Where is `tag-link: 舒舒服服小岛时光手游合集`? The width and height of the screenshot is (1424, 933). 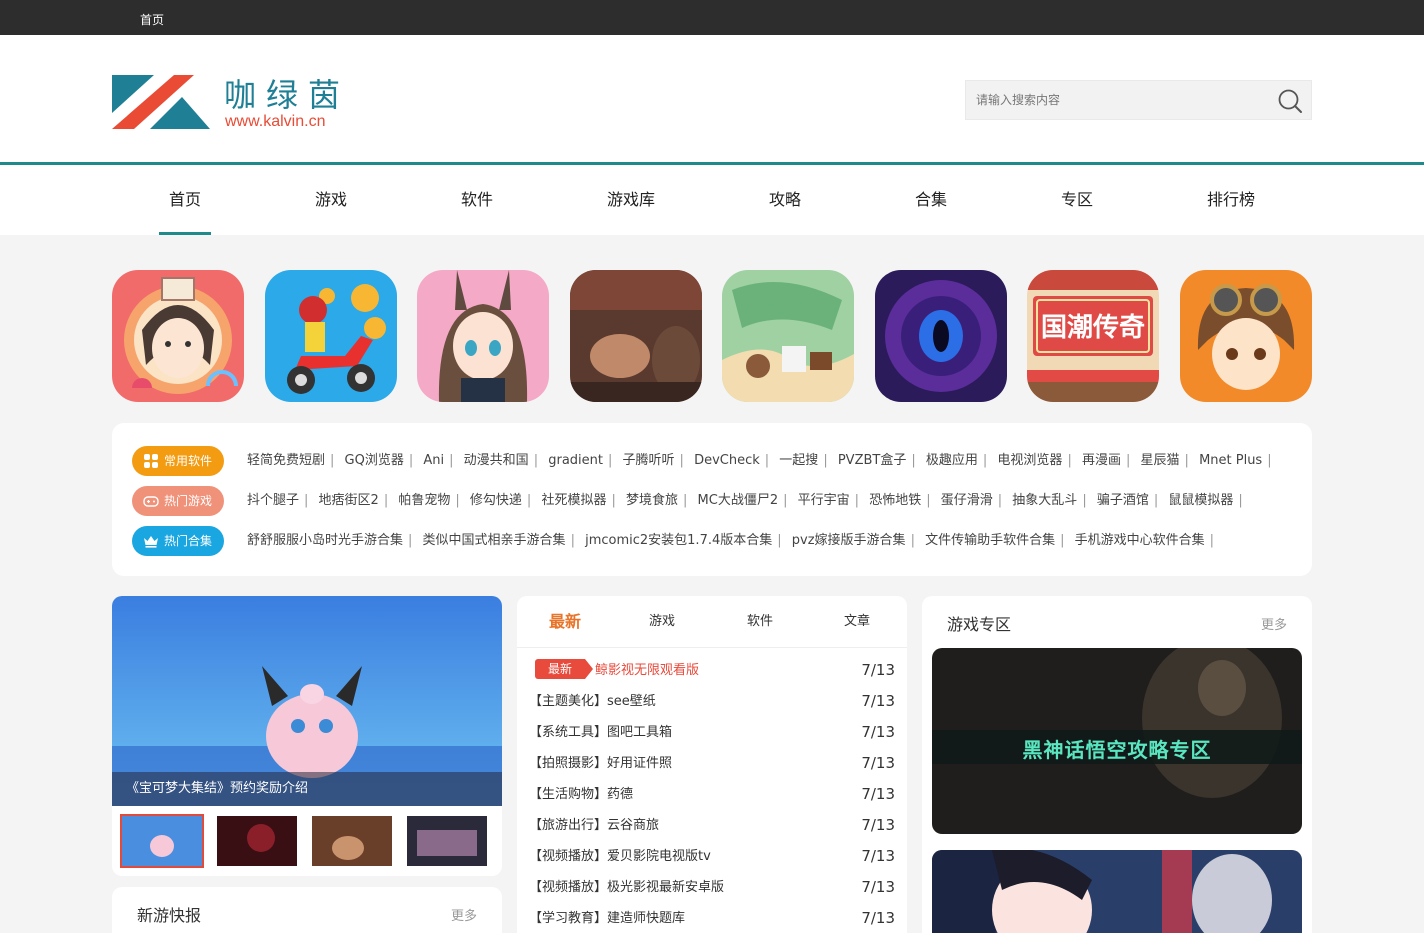 tag-link: 舒舒服服小岛时光手游合集 is located at coordinates (325, 540).